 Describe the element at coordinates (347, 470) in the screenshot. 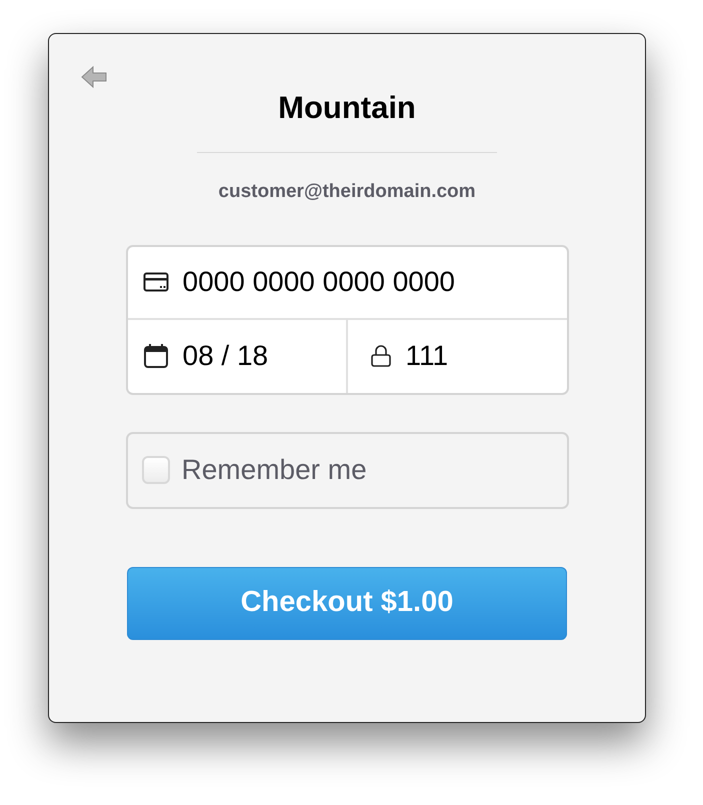

I see `remember-me-option: Remember me` at that location.